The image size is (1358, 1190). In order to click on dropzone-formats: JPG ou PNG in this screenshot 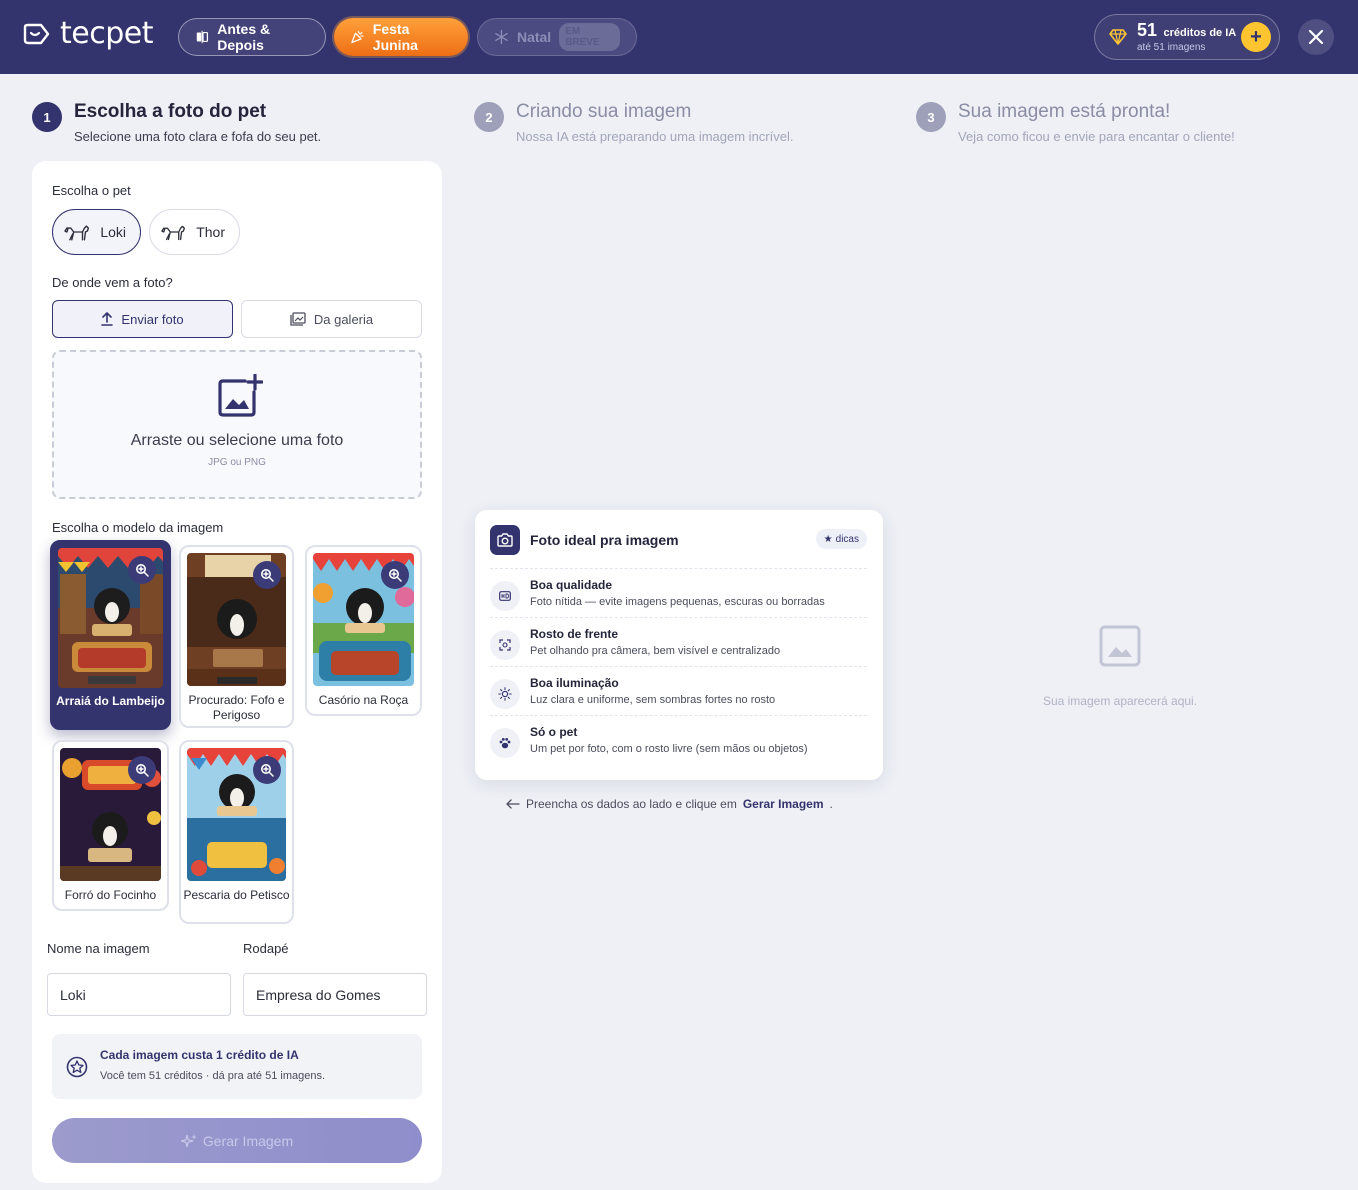, I will do `click(237, 462)`.